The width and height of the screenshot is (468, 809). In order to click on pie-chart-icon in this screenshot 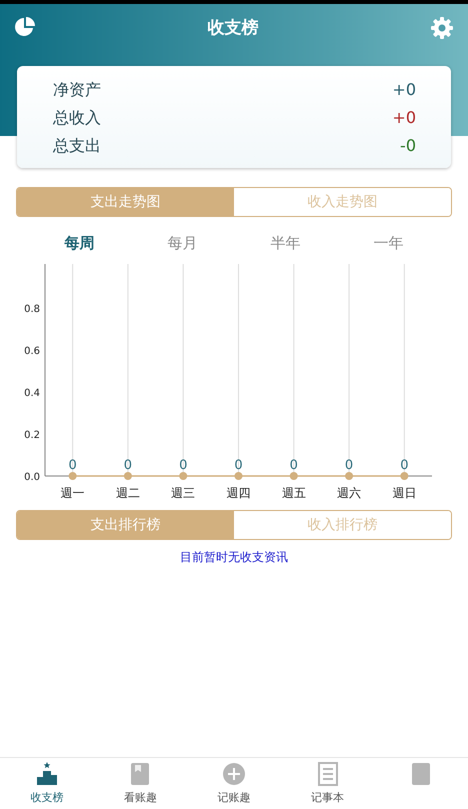, I will do `click(25, 27)`.